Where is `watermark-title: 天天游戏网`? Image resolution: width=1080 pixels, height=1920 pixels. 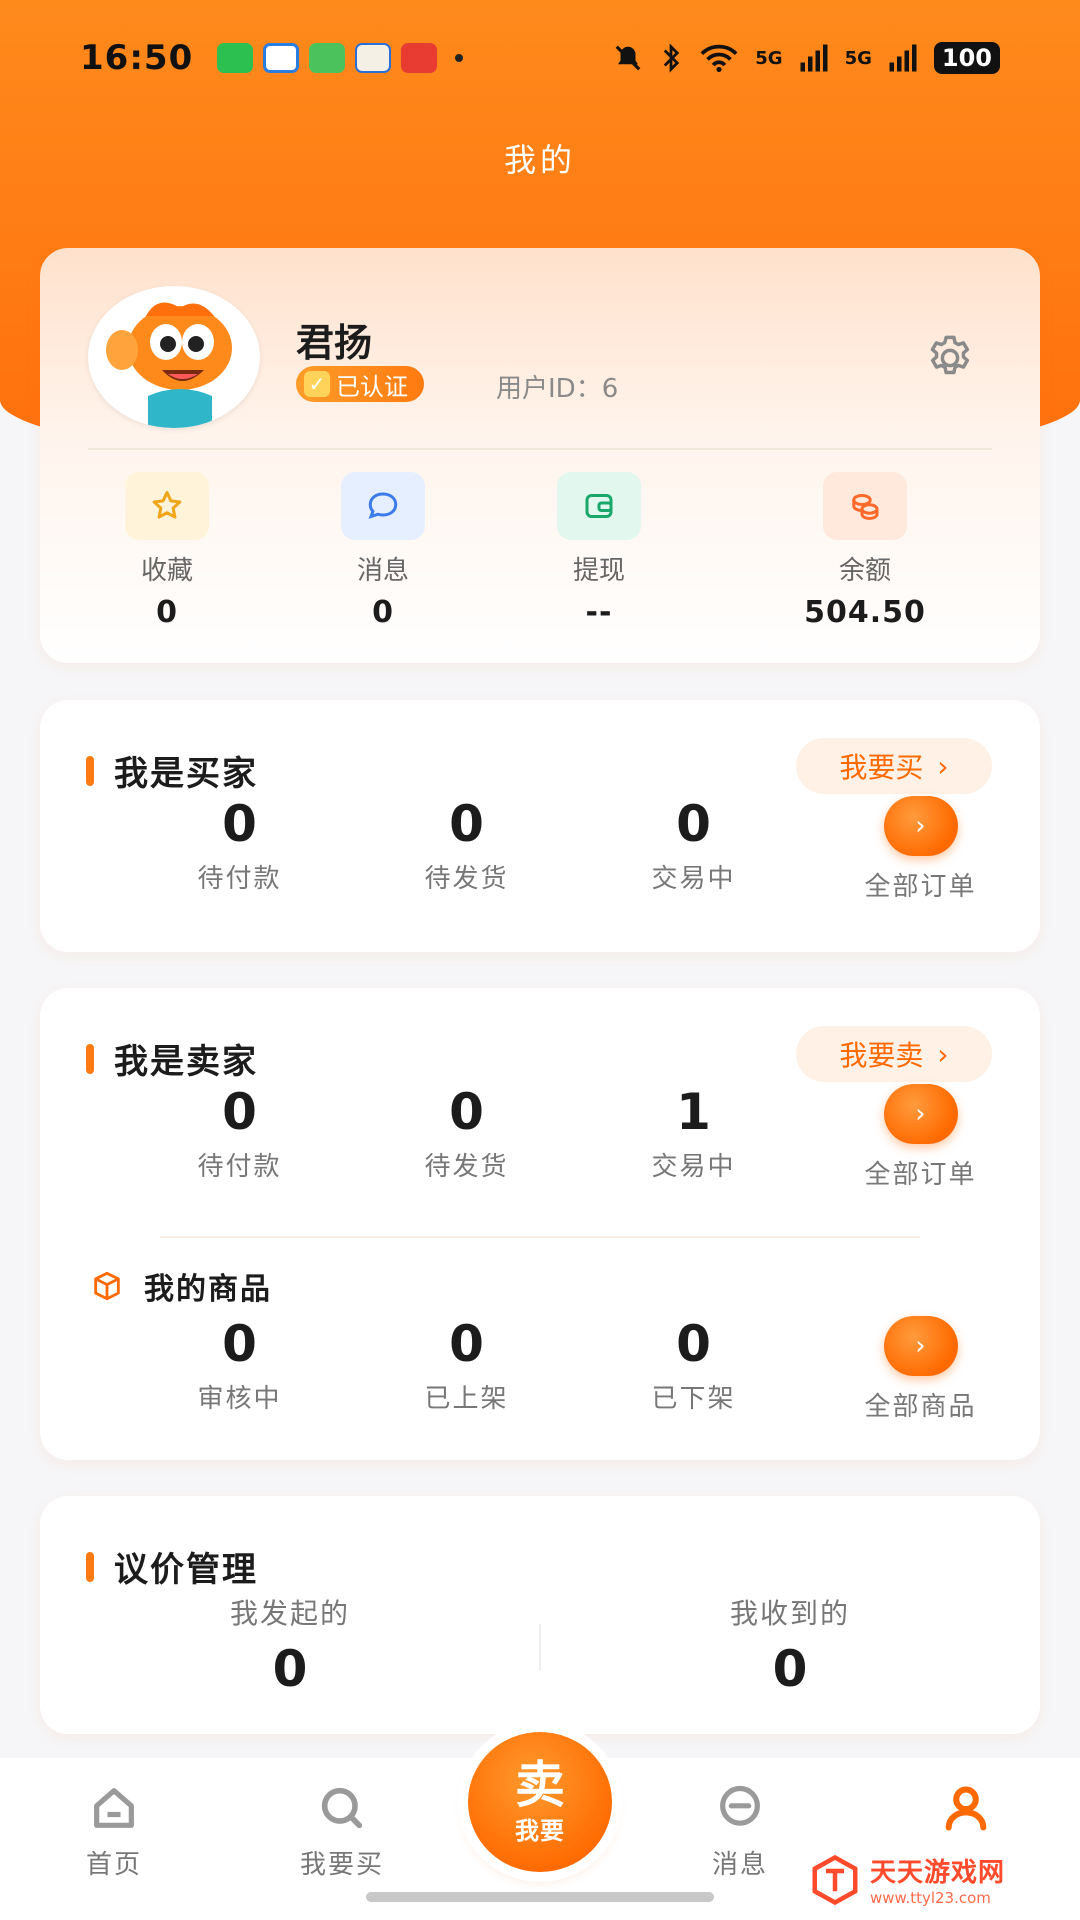 watermark-title: 天天游戏网 is located at coordinates (938, 1873).